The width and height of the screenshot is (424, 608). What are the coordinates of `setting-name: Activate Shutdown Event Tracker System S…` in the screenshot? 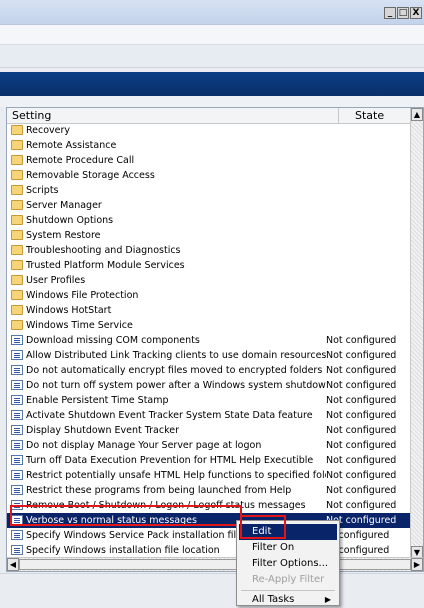 It's located at (169, 415).